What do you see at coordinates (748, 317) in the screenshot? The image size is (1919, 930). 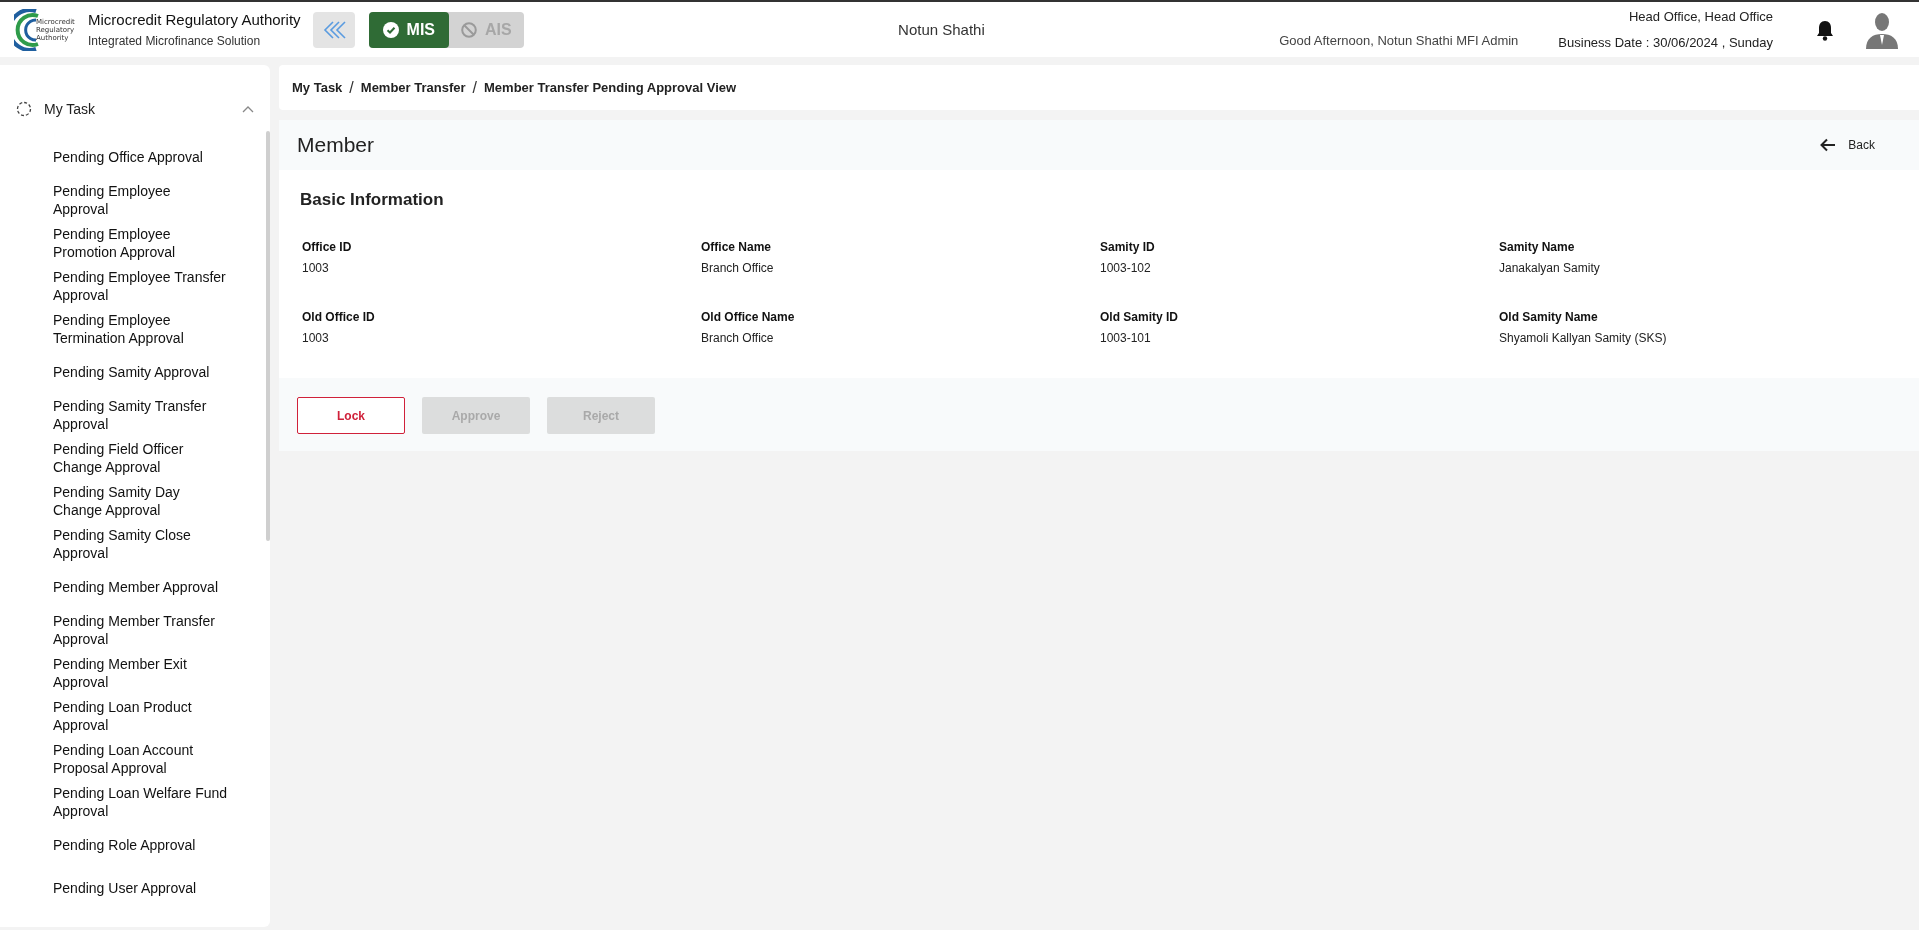 I see `field-label: Old Office Name` at bounding box center [748, 317].